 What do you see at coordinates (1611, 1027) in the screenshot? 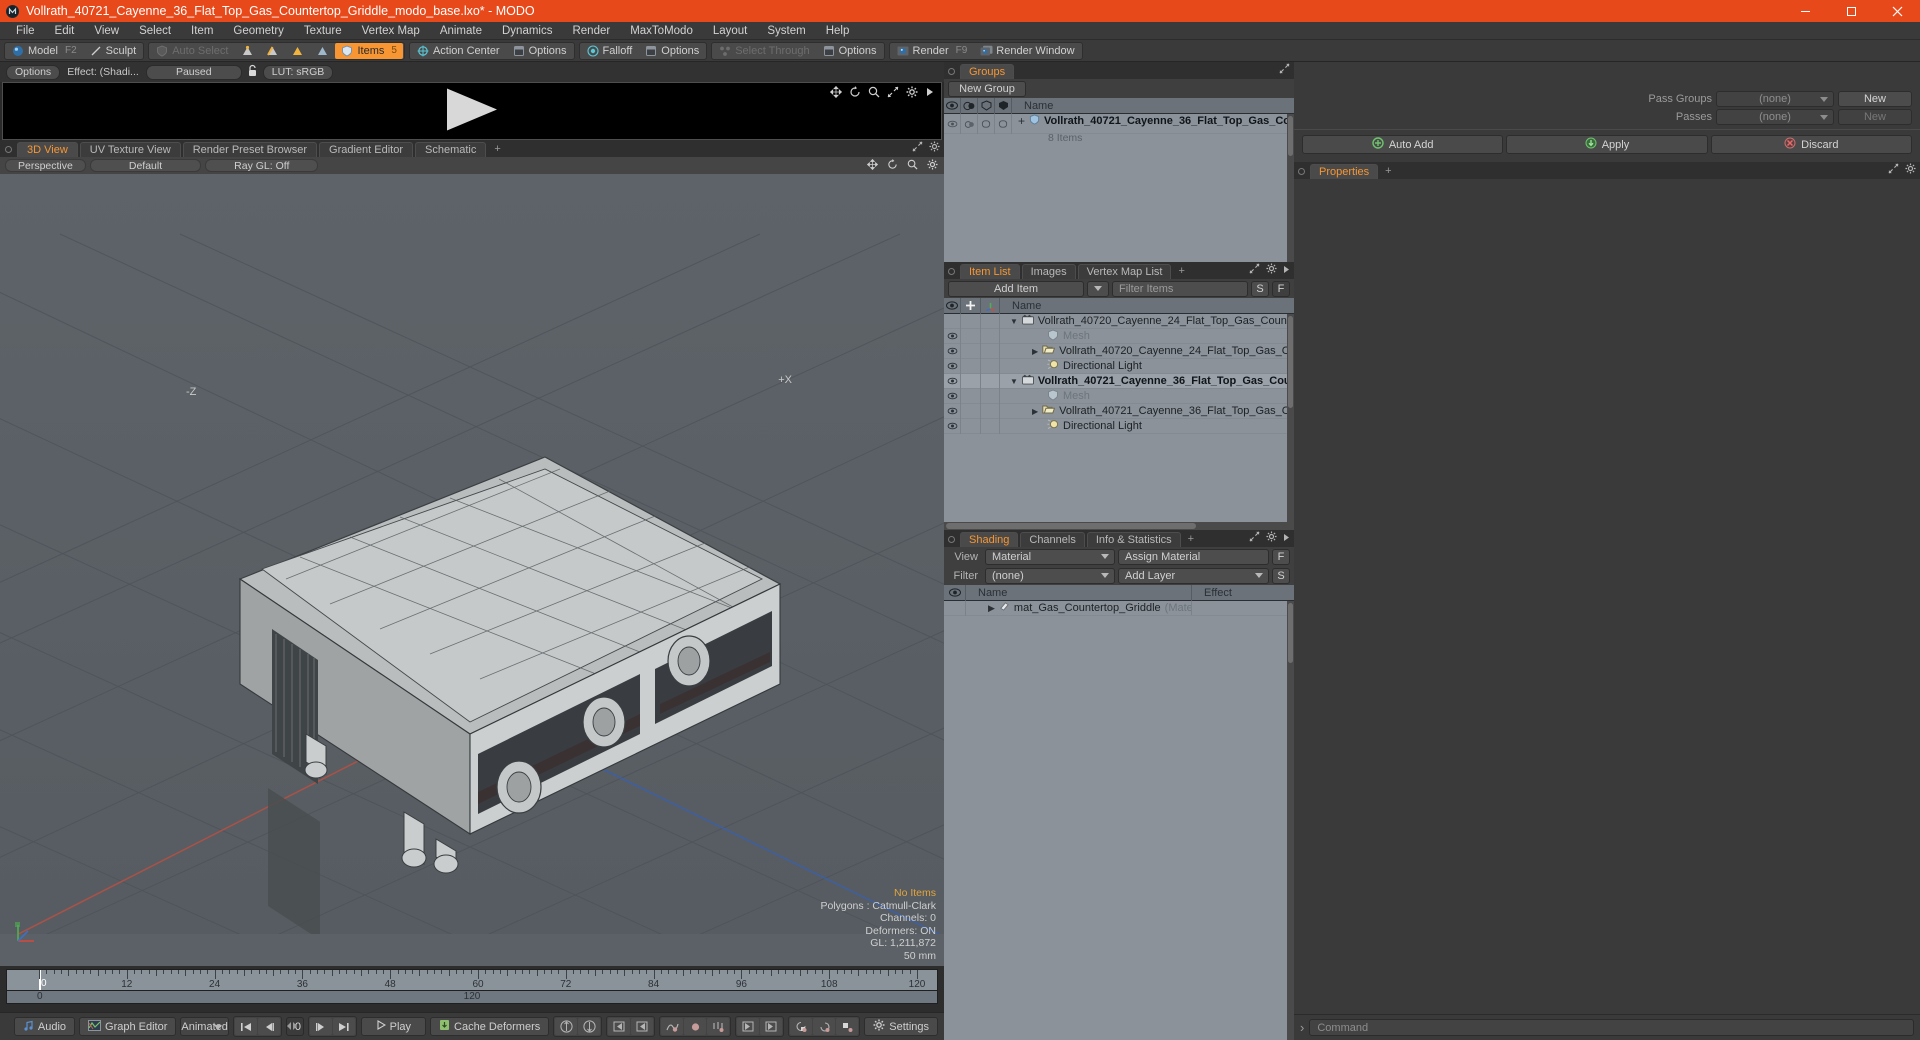
I see `command-input: Command` at bounding box center [1611, 1027].